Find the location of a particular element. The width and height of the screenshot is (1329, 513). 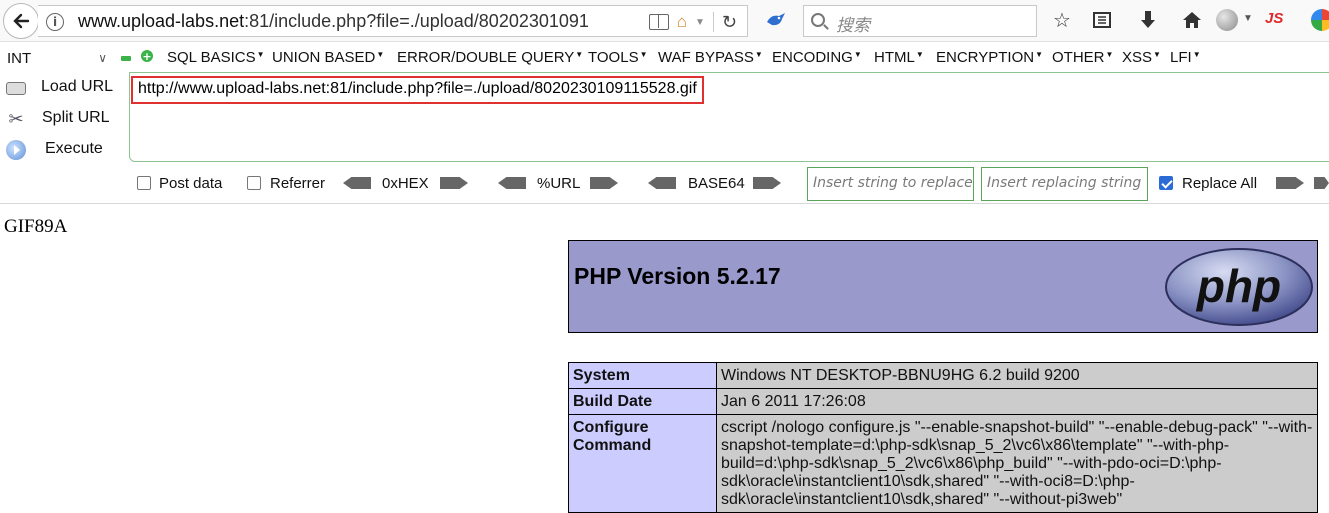

hex-encode-arrow-icon is located at coordinates (454, 183).